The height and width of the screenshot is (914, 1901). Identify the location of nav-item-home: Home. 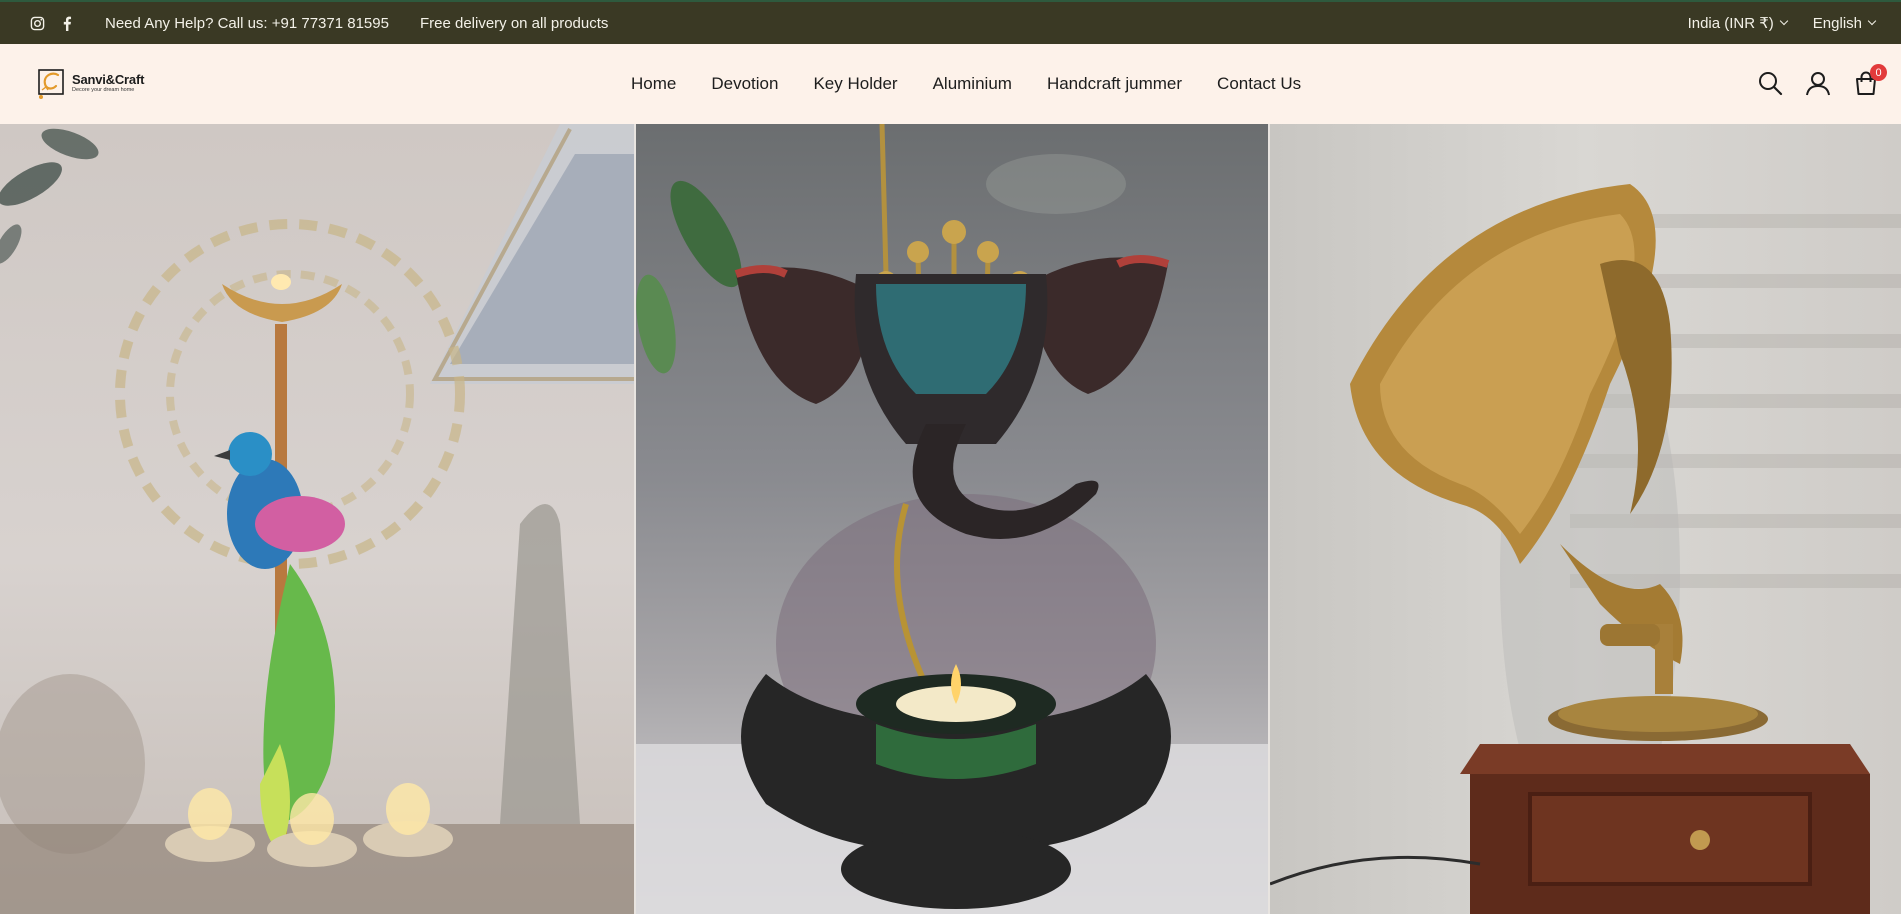
(653, 84).